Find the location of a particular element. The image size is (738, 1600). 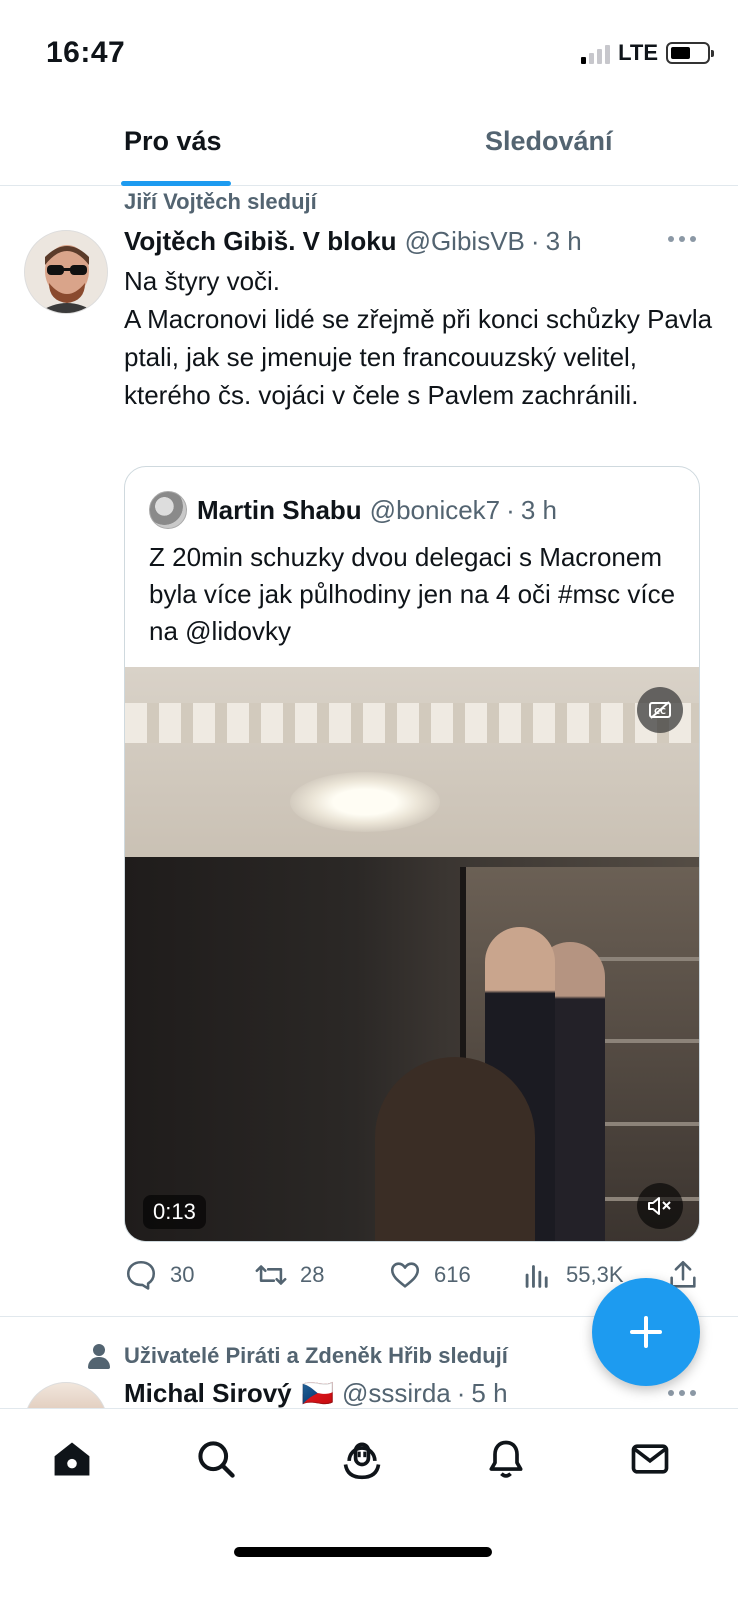

tweet-time: 3 h is located at coordinates (564, 241).